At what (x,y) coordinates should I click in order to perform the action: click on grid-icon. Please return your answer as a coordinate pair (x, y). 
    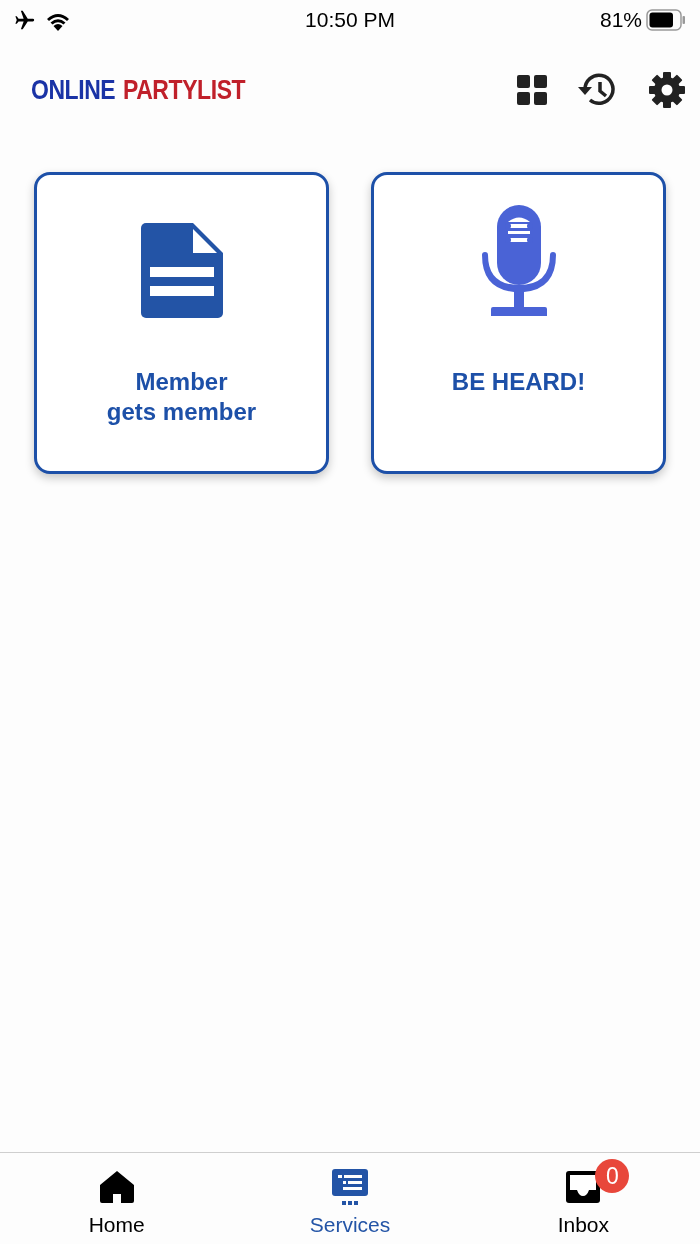
    Looking at the image, I should click on (532, 90).